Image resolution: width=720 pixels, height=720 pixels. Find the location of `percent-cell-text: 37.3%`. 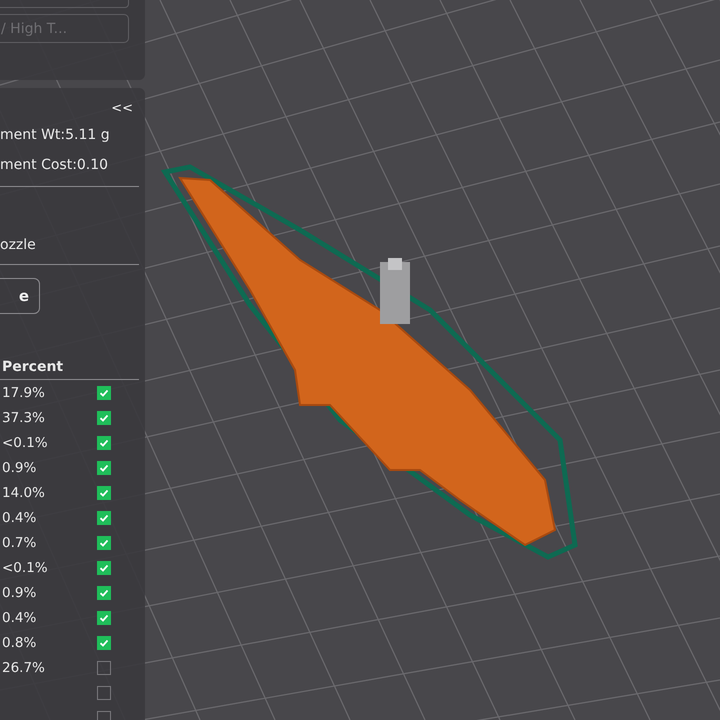

percent-cell-text: 37.3% is located at coordinates (23, 418).